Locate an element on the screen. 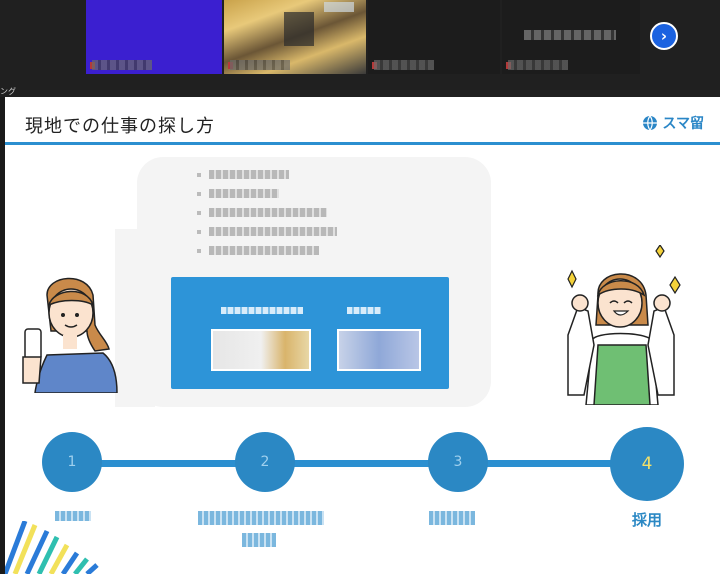  chevron-right-icon: › is located at coordinates (664, 36).